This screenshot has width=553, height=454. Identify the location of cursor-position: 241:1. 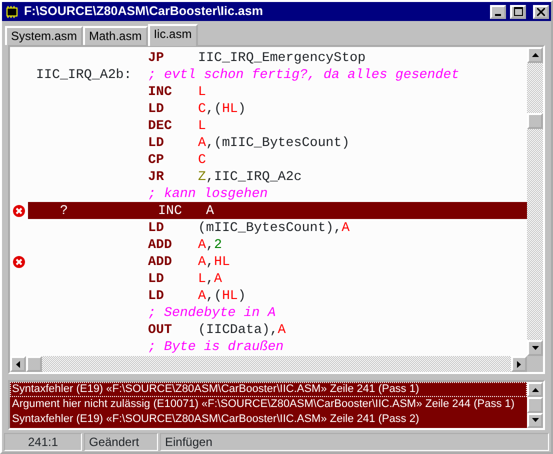
(43, 442).